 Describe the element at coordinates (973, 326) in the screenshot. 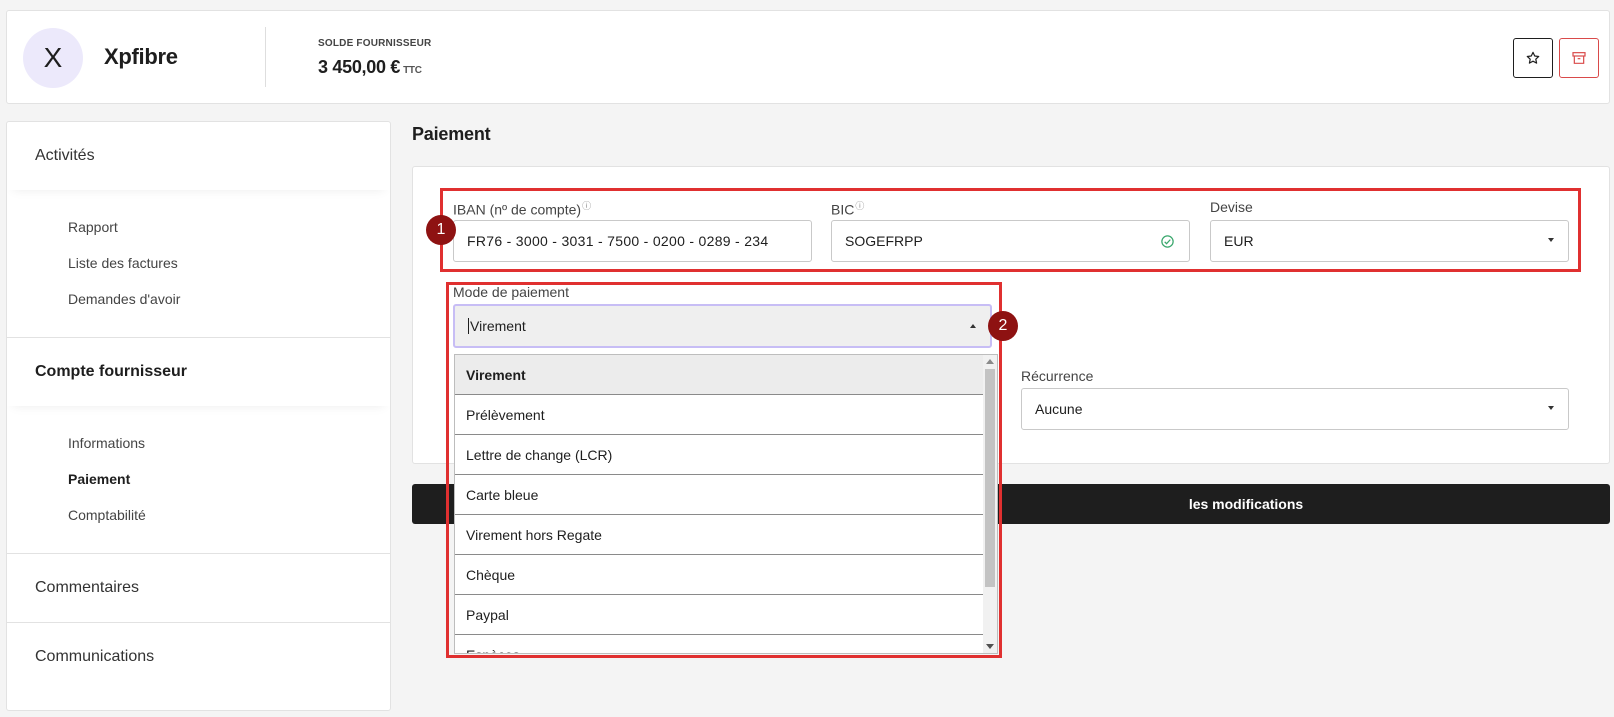

I see `chevron-up-icon` at that location.